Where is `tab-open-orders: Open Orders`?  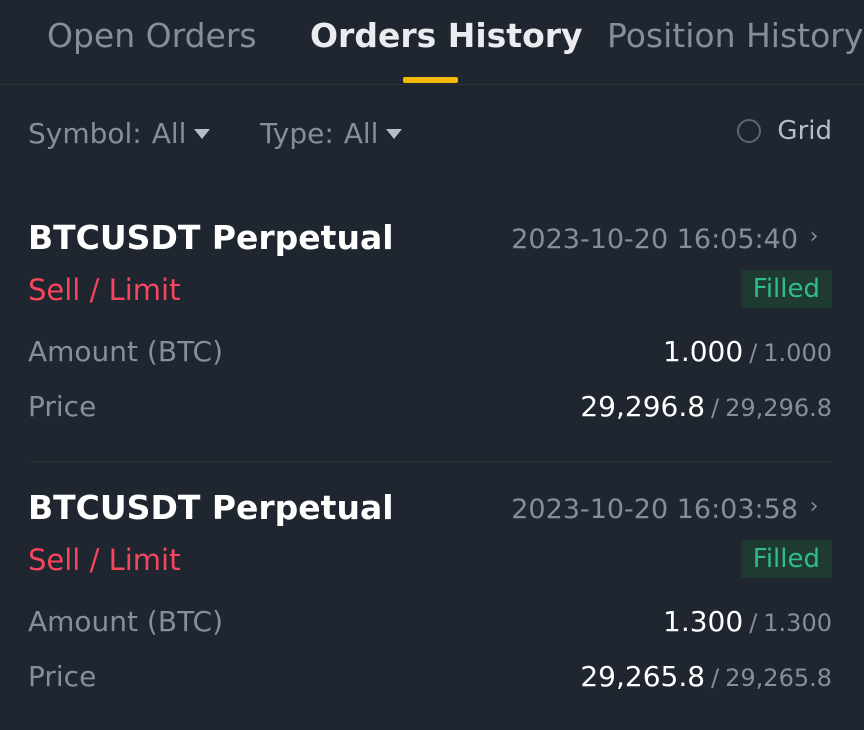
tab-open-orders: Open Orders is located at coordinates (152, 36).